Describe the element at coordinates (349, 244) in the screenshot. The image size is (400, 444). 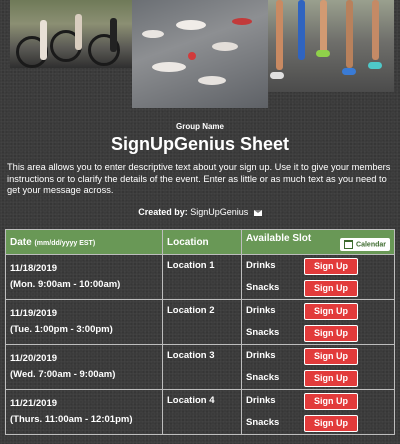
I see `calendar-icon` at that location.